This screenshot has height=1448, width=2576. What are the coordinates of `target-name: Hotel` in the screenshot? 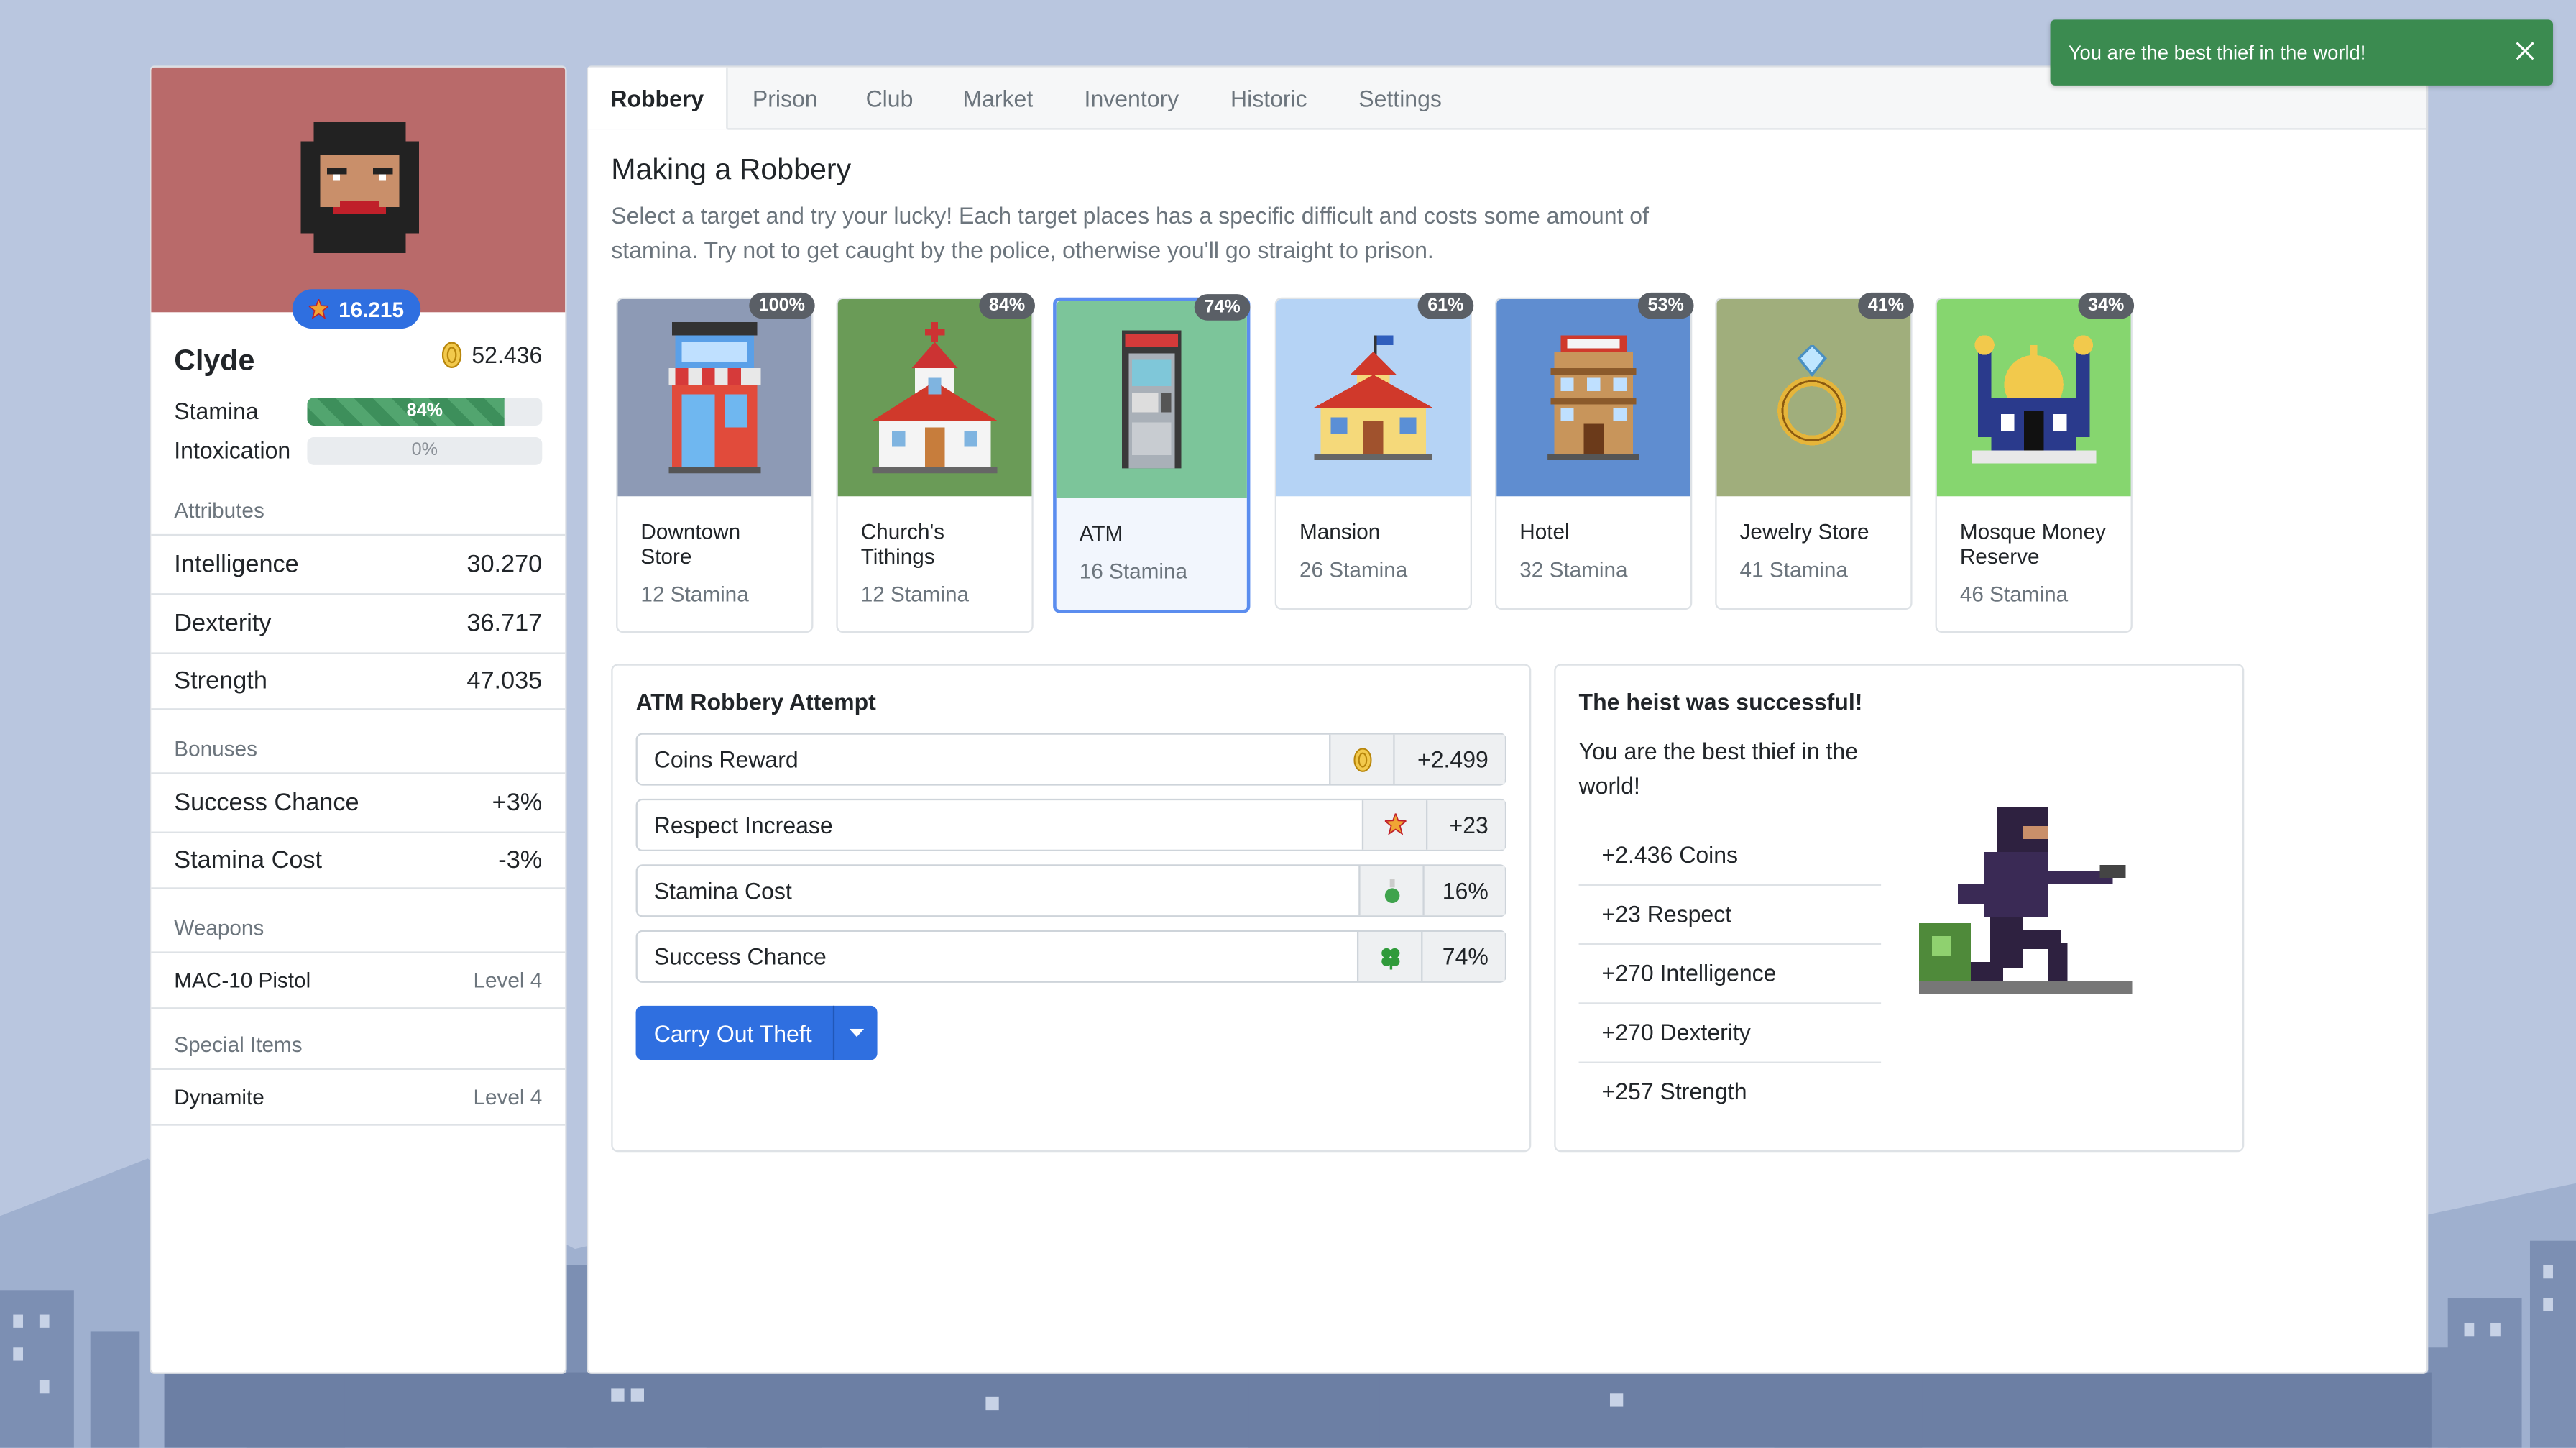 It's located at (1544, 531).